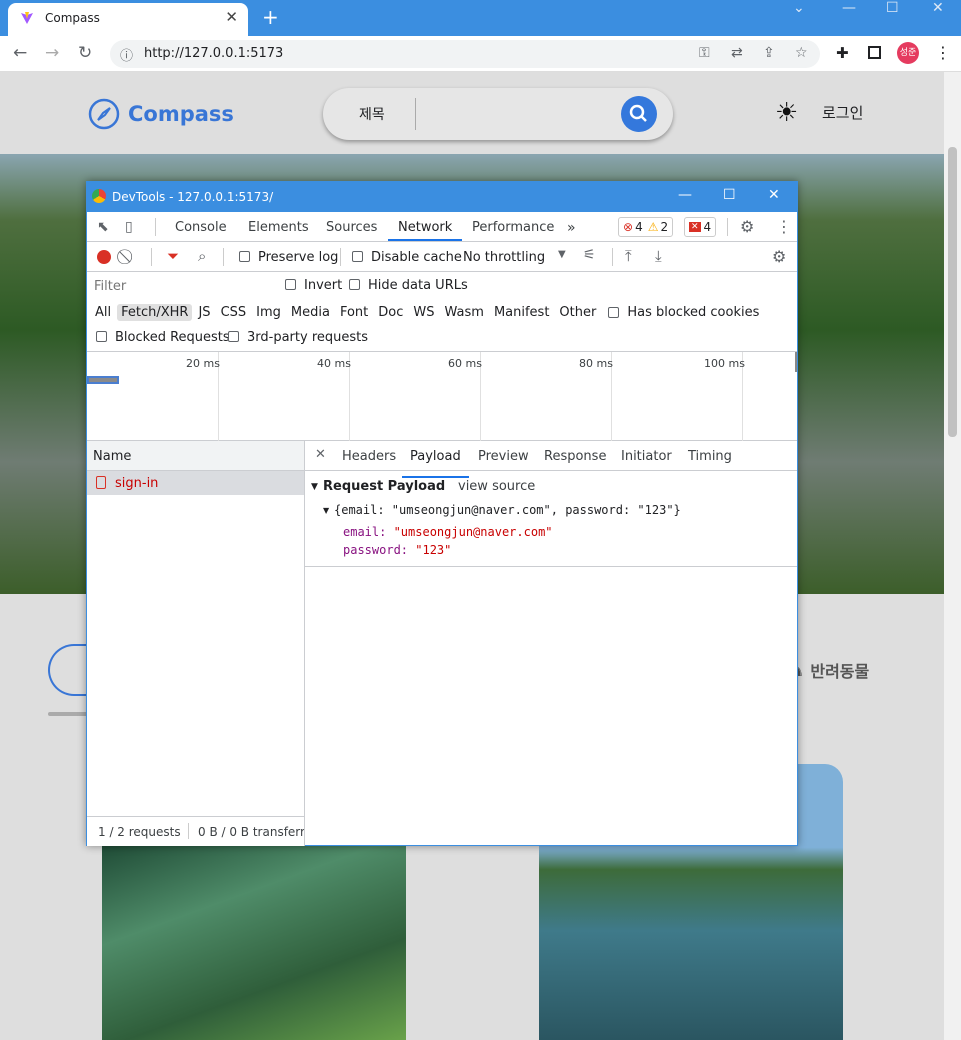 This screenshot has width=961, height=1040. I want to click on new-tab-icon: +, so click(270, 17).